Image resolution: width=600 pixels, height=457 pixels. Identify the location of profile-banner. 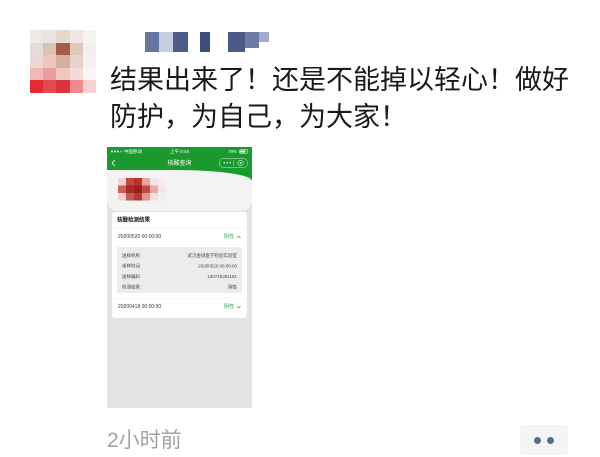
(179, 190).